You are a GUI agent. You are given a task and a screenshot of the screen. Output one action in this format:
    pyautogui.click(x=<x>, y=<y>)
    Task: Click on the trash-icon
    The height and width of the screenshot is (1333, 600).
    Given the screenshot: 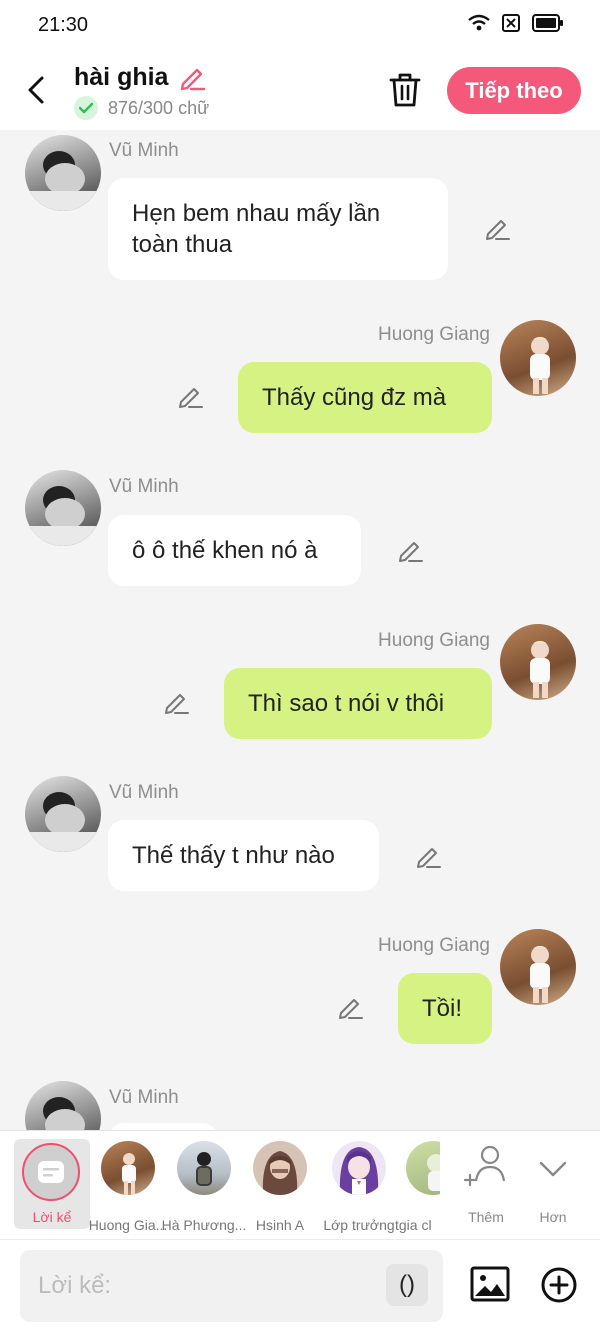 What is the action you would take?
    pyautogui.click(x=405, y=90)
    